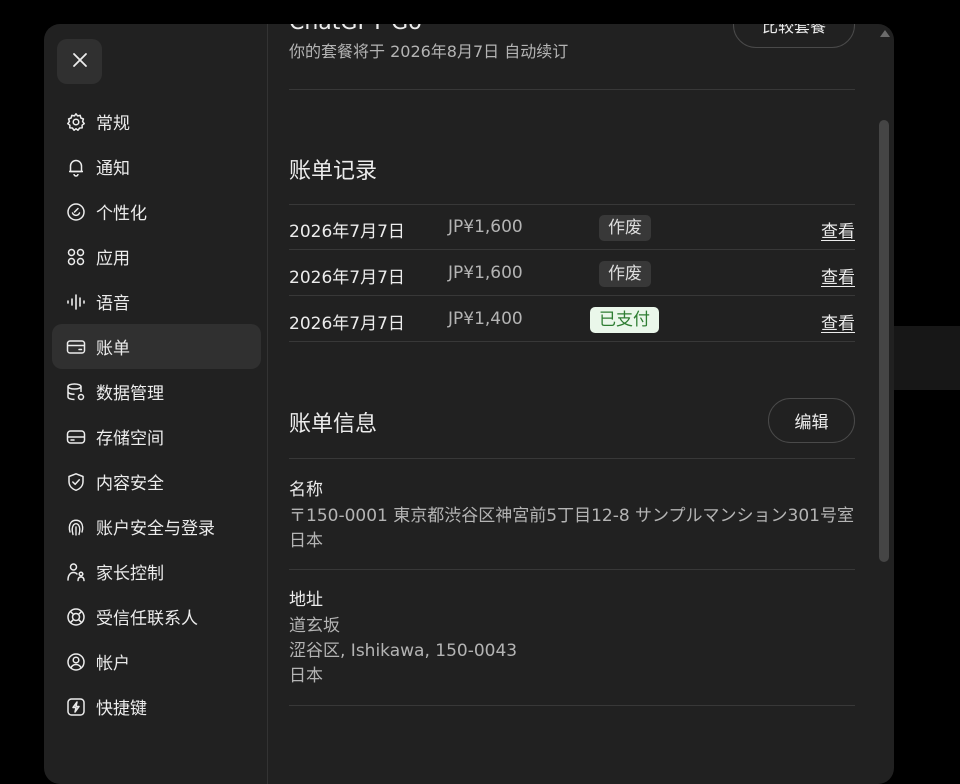  What do you see at coordinates (884, 341) in the screenshot?
I see `scrollbar-thumb` at bounding box center [884, 341].